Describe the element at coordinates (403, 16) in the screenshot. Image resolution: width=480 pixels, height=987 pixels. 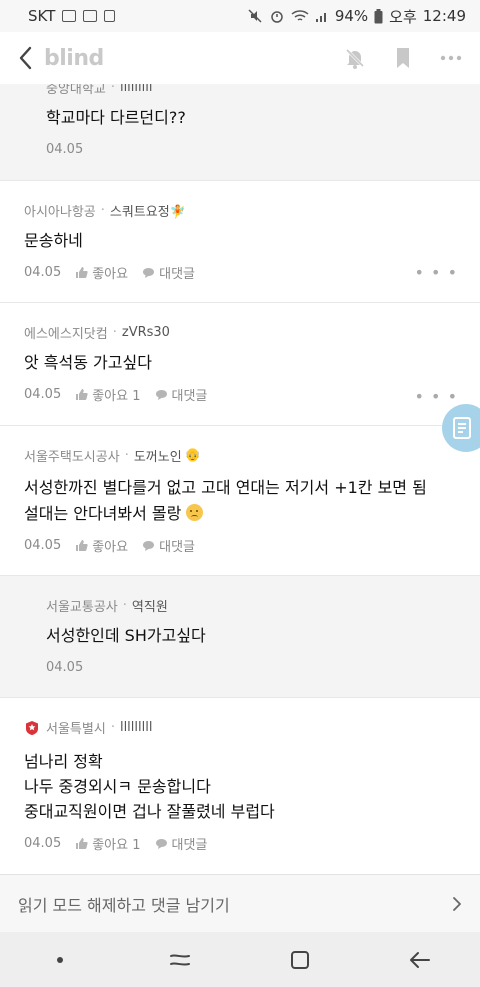
I see `time-ampm: 오후` at that location.